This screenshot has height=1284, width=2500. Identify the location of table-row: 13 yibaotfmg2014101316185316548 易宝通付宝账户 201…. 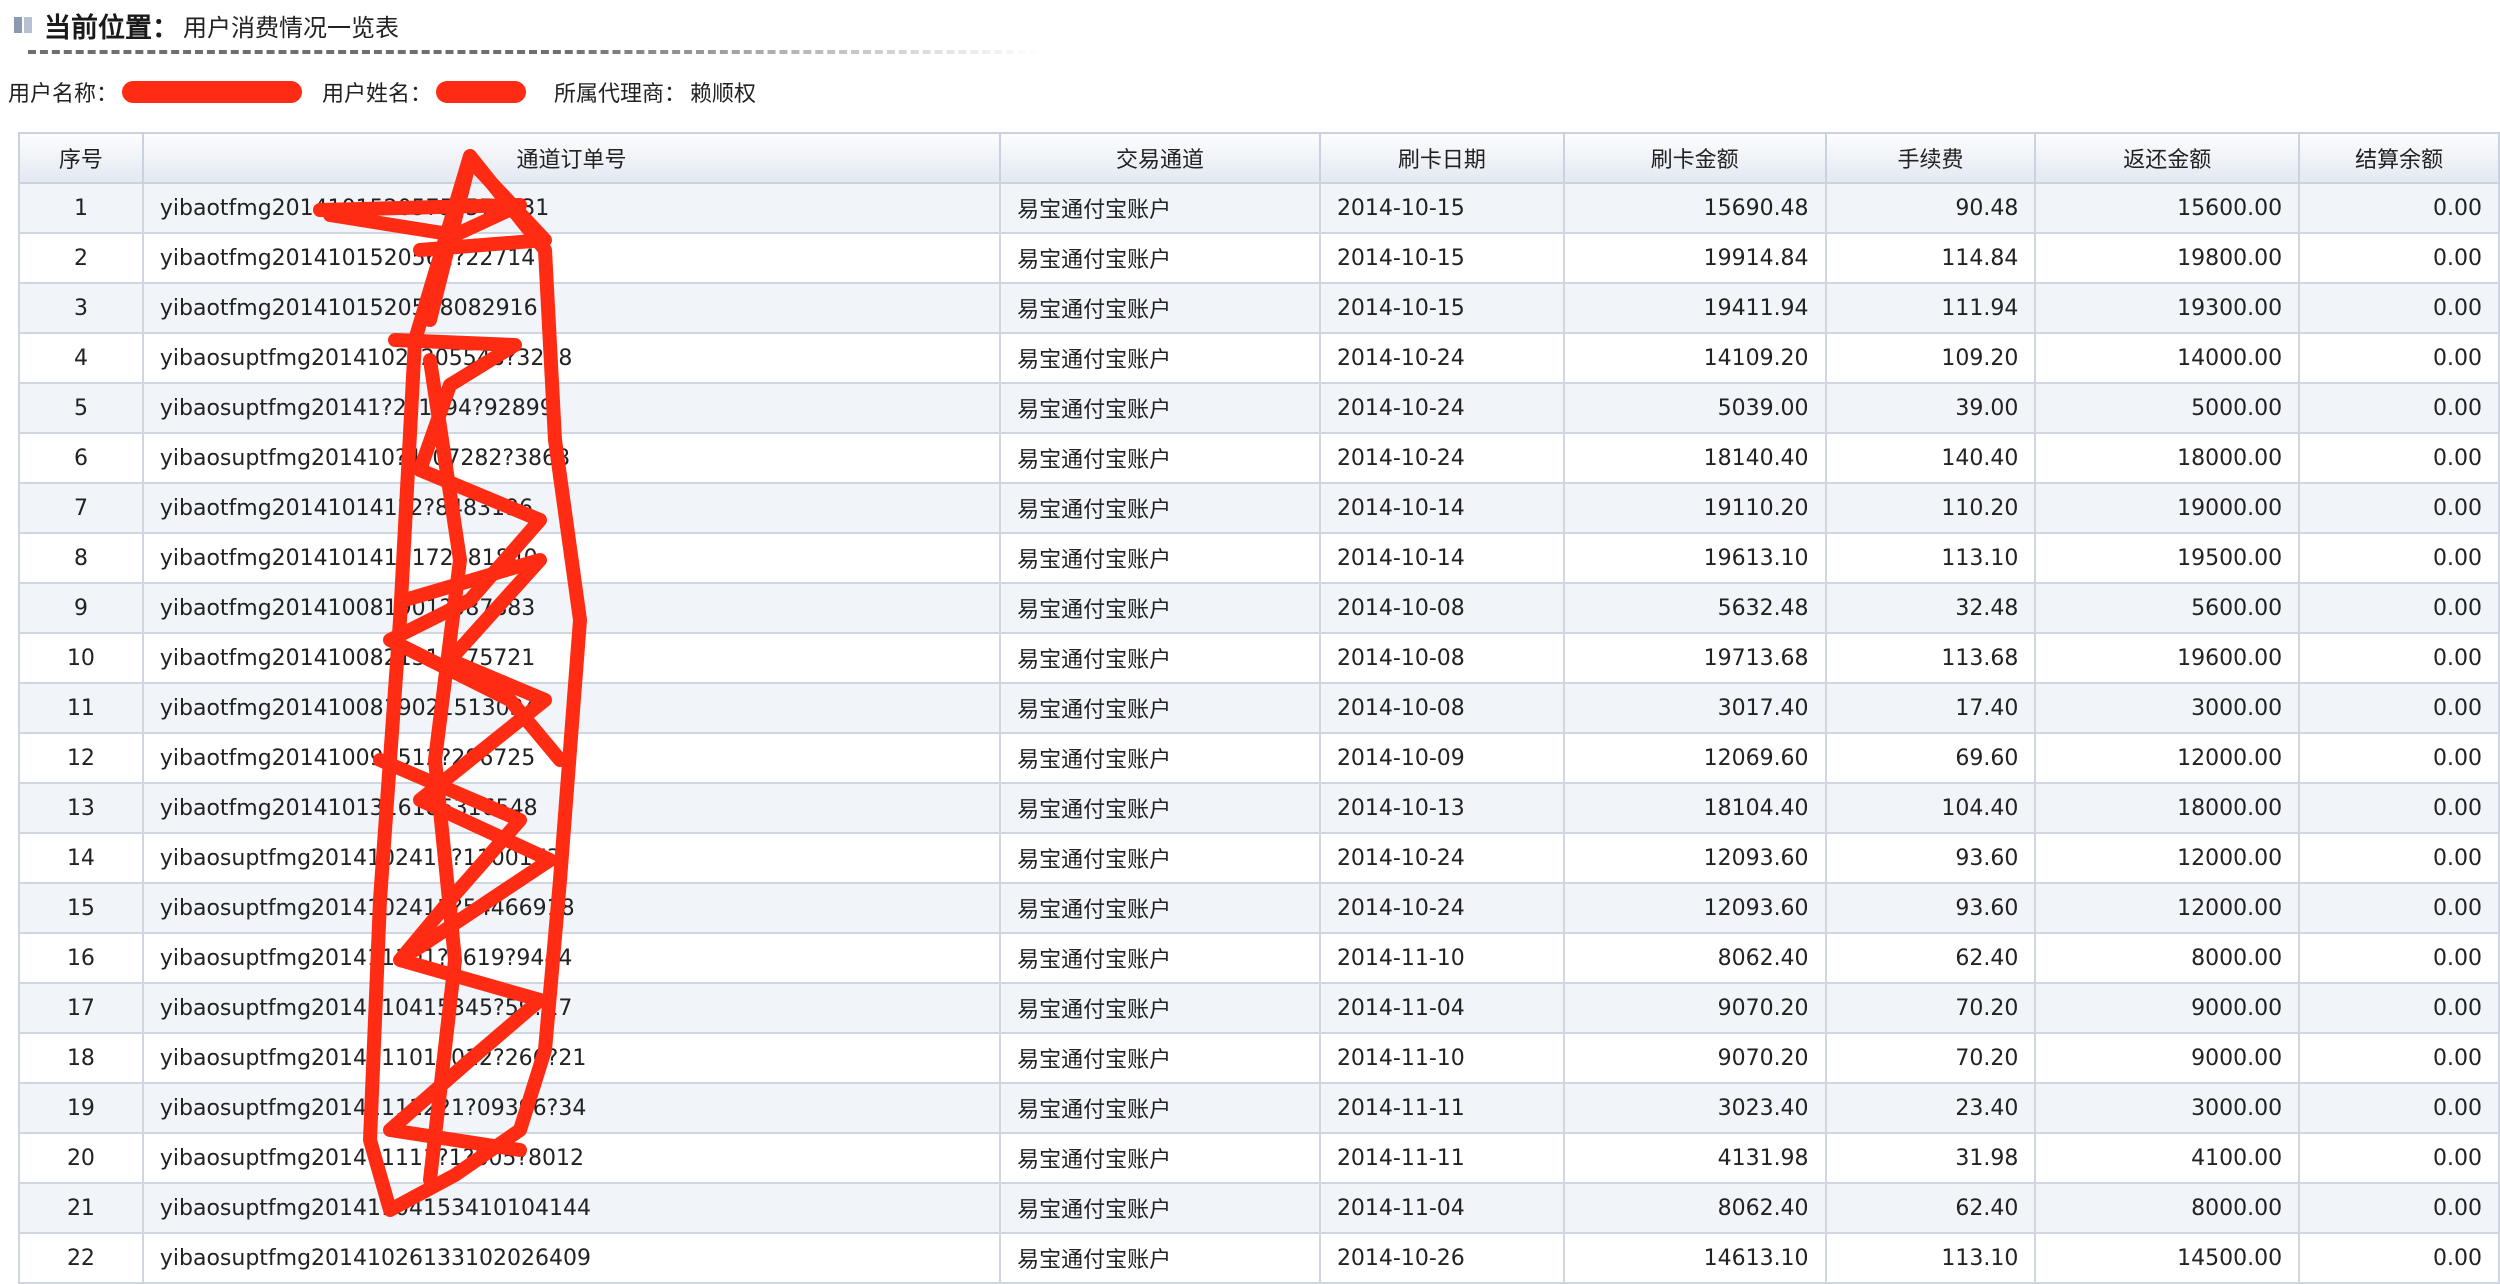
(1259, 808).